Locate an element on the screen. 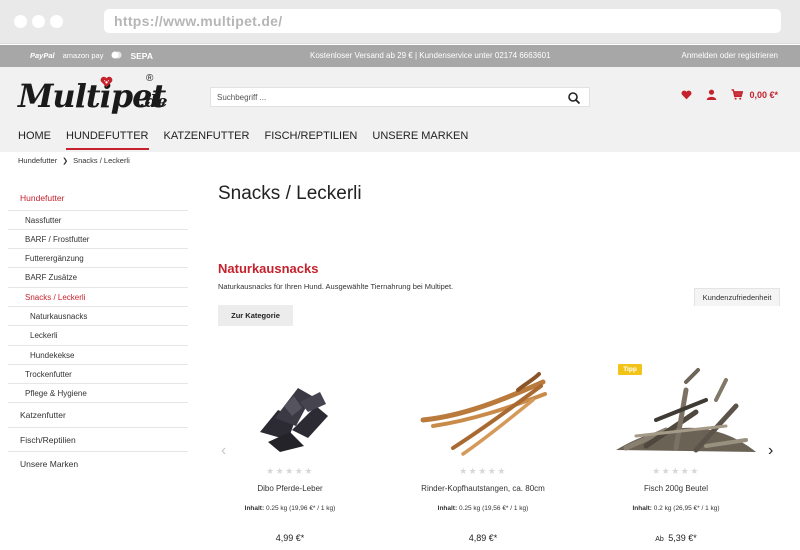 Image resolution: width=800 pixels, height=550 pixels. category-title: Naturkausnacks is located at coordinates (268, 268).